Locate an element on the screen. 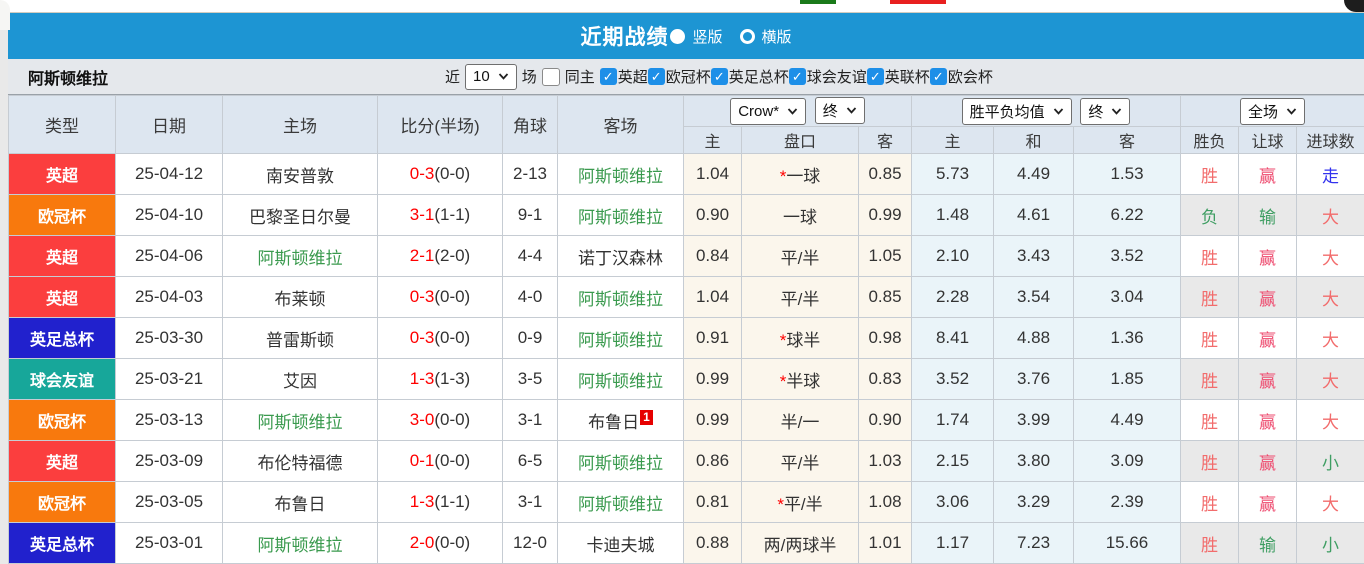 This screenshot has height=564, width=1364. corners-cell: 6-5 is located at coordinates (530, 461).